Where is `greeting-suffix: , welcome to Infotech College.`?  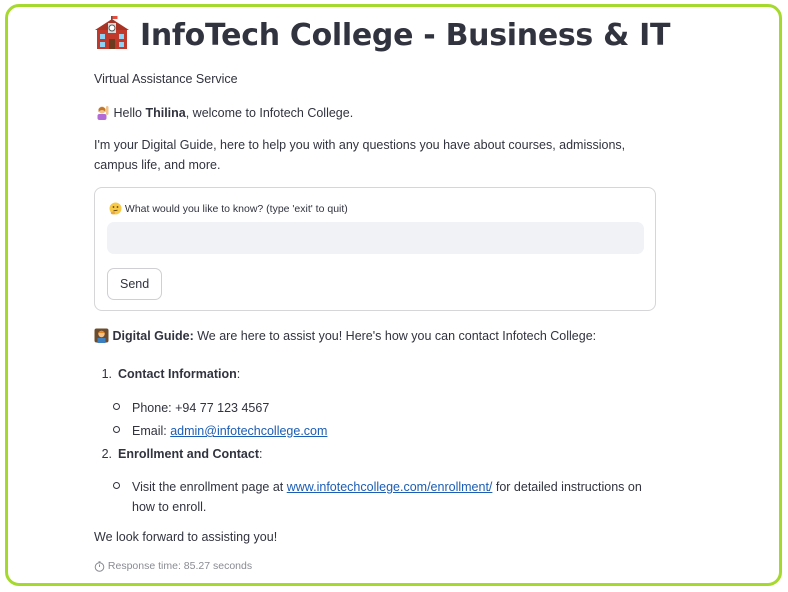 greeting-suffix: , welcome to Infotech College. is located at coordinates (269, 113).